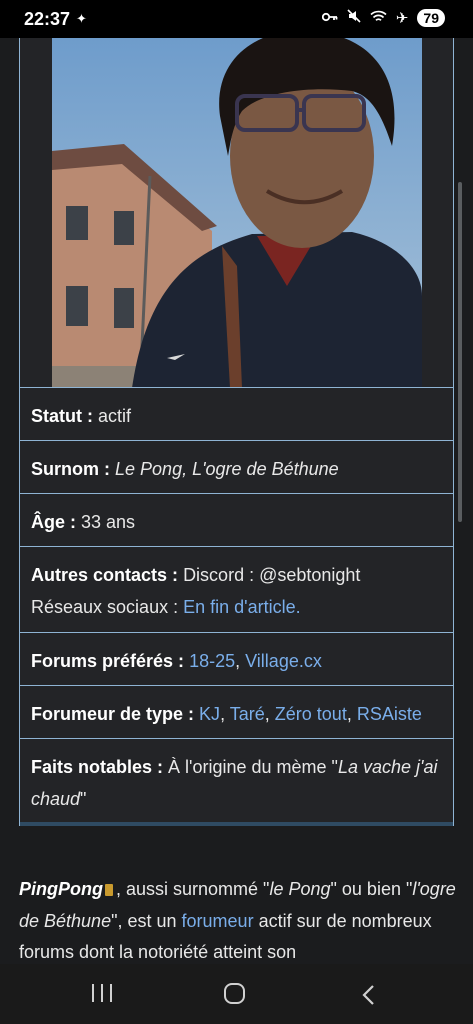 The image size is (473, 1024). Describe the element at coordinates (146, 920) in the screenshot. I see `article-text-3: ", est un` at that location.